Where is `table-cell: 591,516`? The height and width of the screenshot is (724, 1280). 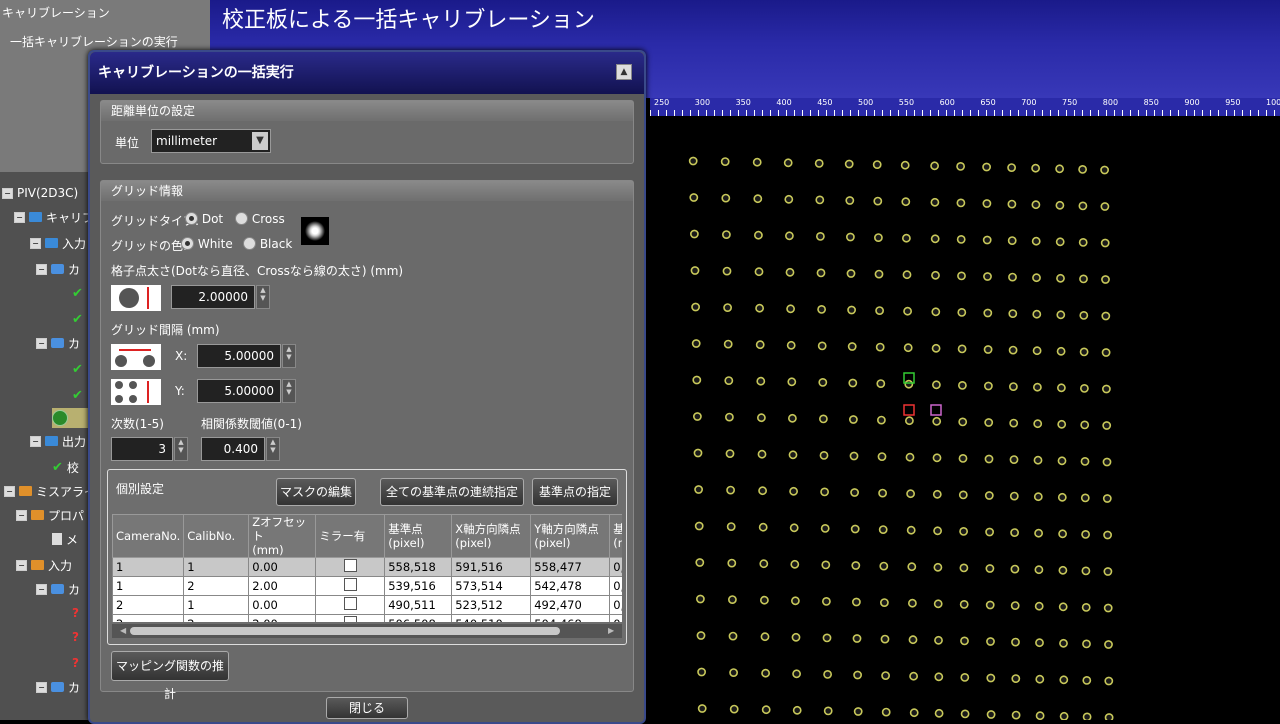 table-cell: 591,516 is located at coordinates (491, 567).